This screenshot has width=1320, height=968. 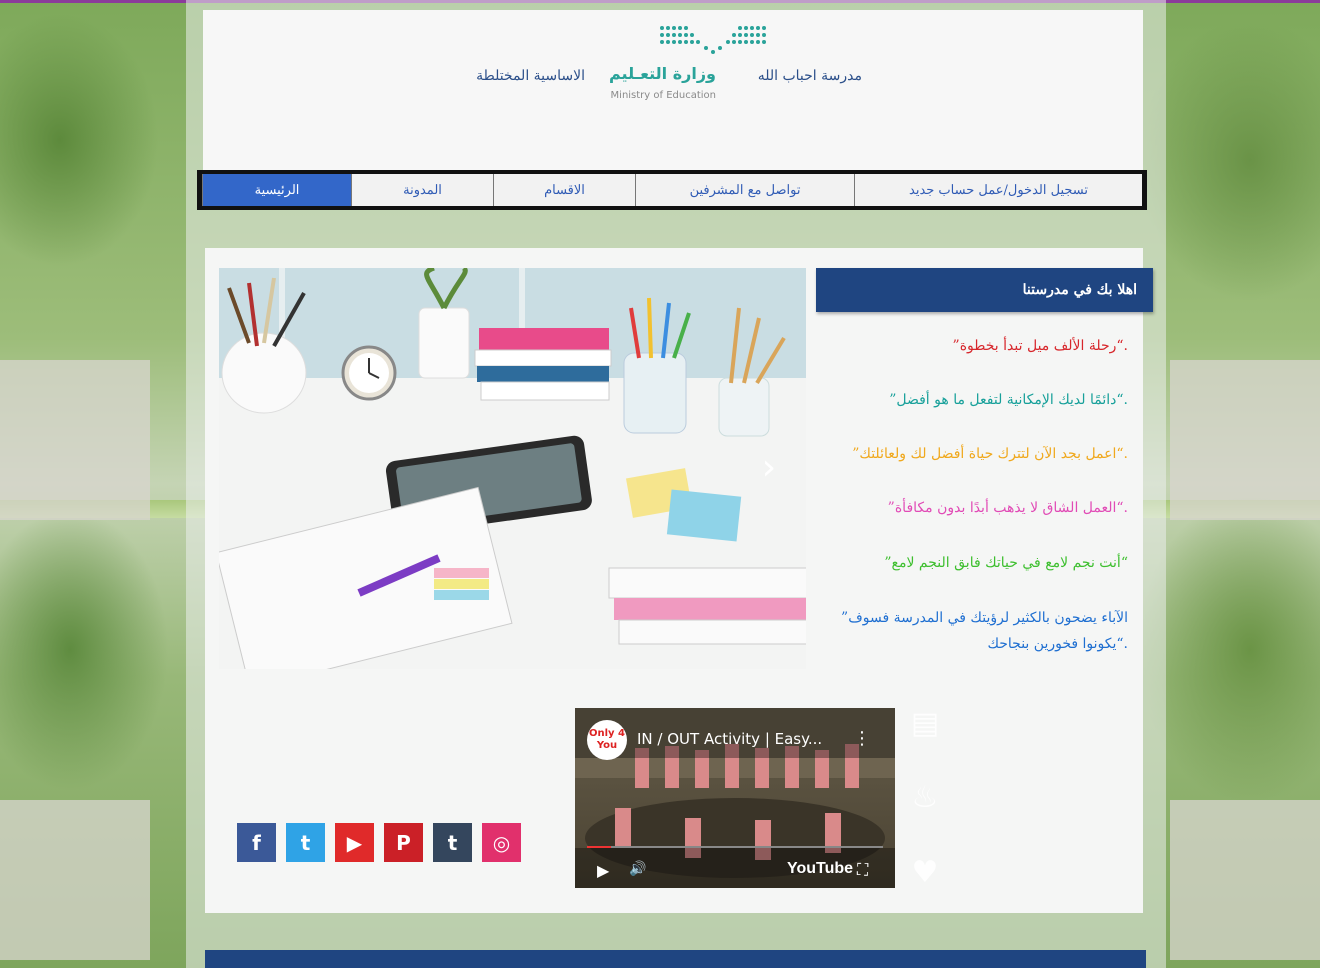 I want to click on background-building-right-bottom, so click(x=1245, y=880).